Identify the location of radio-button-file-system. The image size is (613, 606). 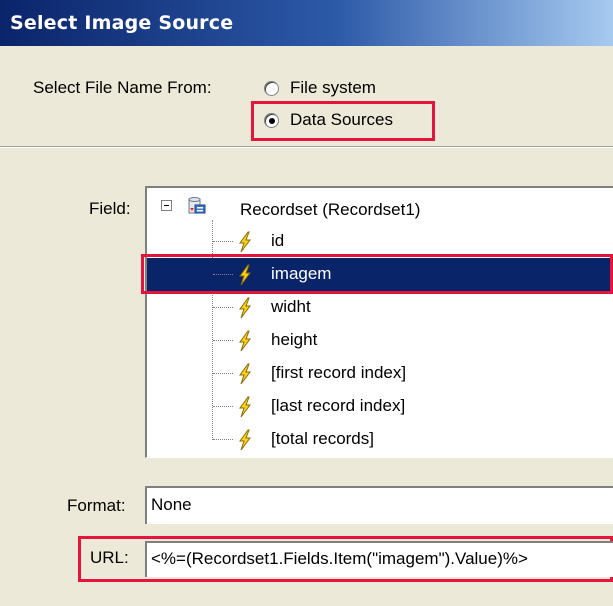
(271, 88).